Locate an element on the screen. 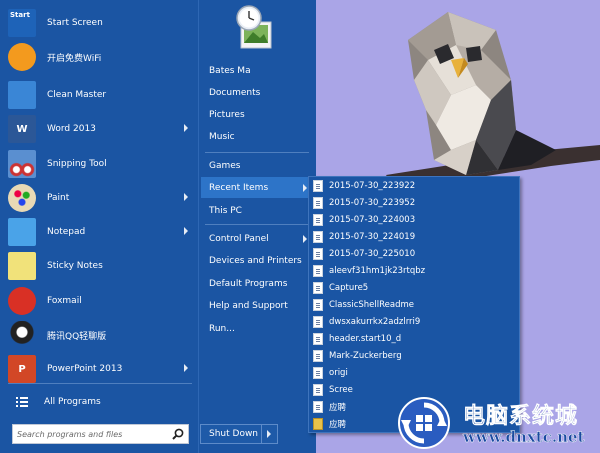 The image size is (600, 453). place-item-default-programs: Default Programs is located at coordinates (256, 283).